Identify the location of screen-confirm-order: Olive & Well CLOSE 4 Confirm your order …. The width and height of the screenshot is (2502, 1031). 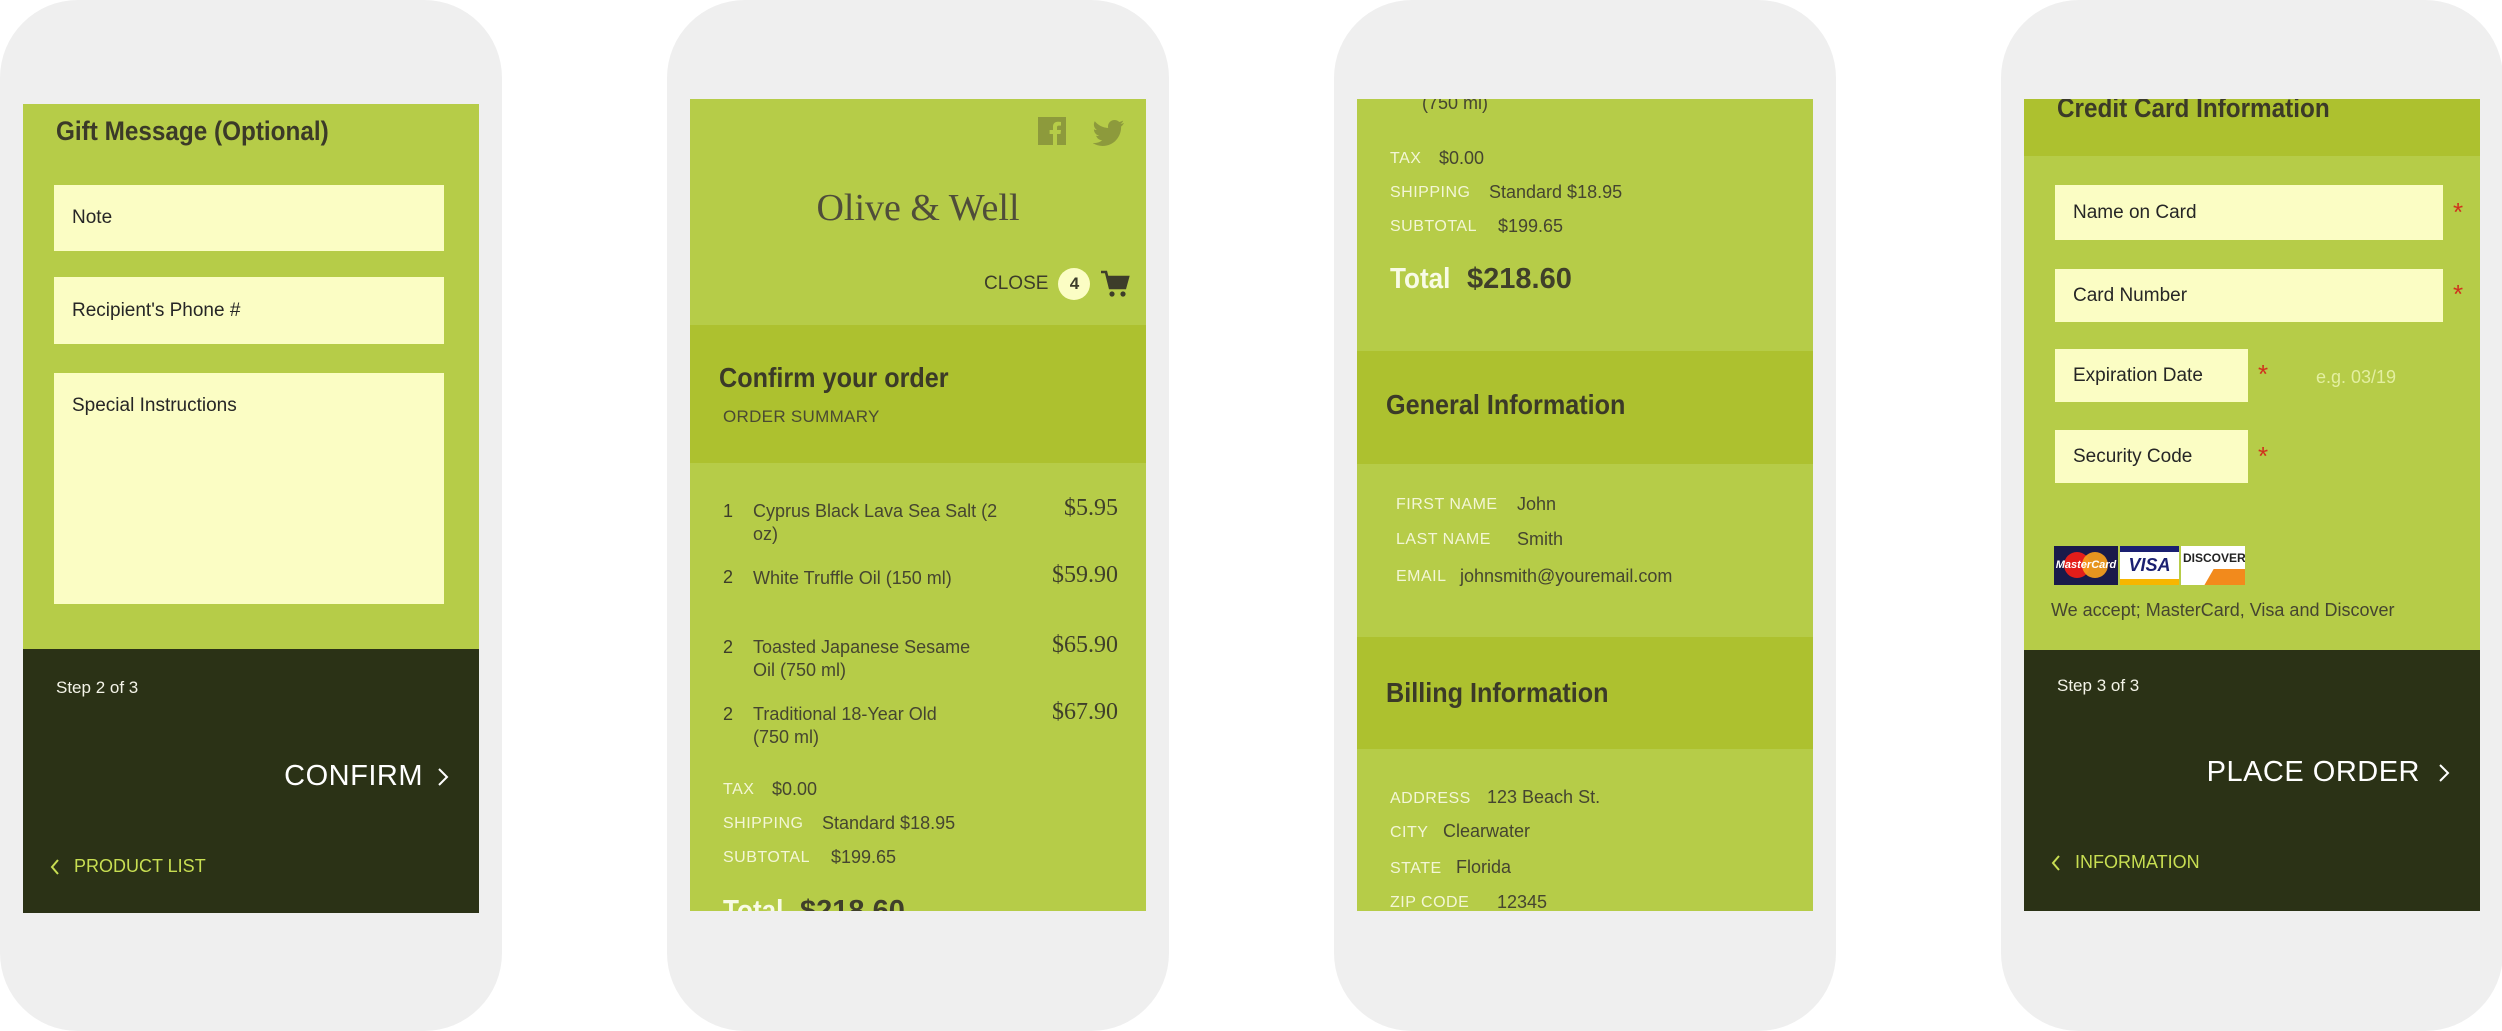
(918, 505).